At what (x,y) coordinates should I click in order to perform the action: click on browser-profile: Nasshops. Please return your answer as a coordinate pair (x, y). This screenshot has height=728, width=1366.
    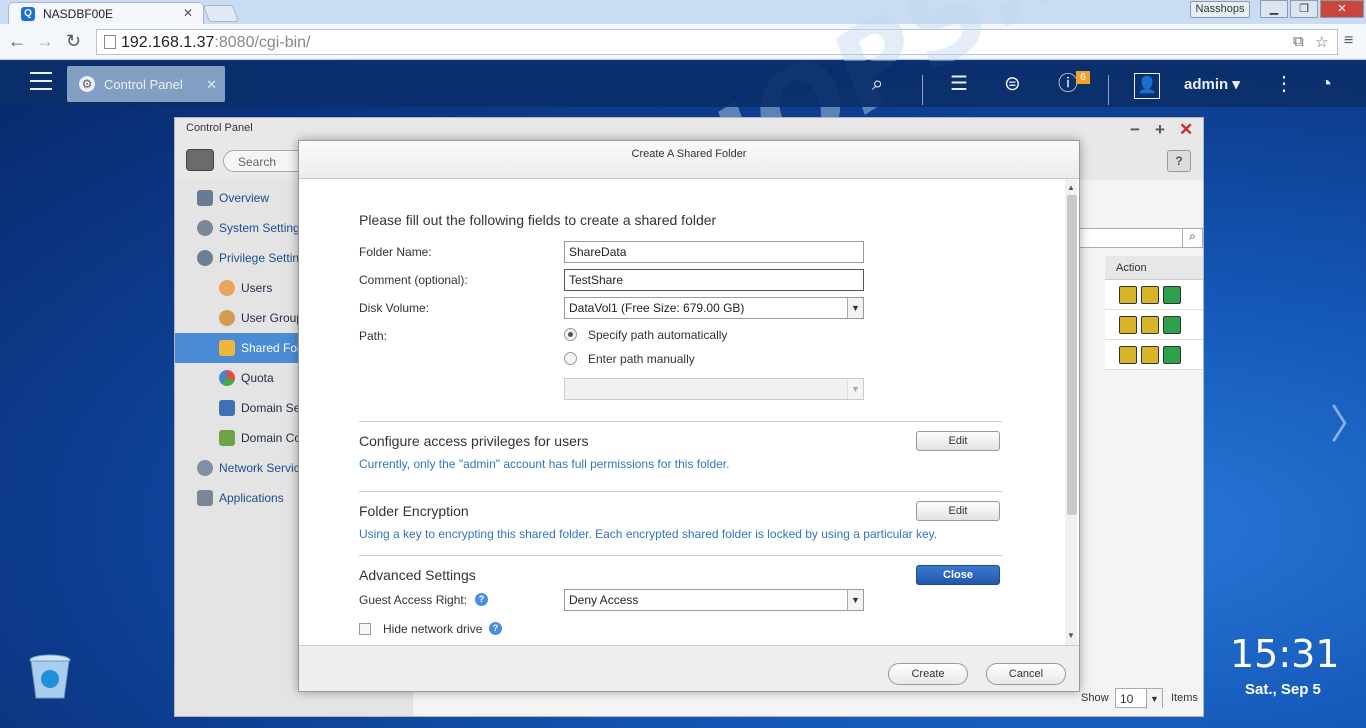
    Looking at the image, I should click on (1220, 9).